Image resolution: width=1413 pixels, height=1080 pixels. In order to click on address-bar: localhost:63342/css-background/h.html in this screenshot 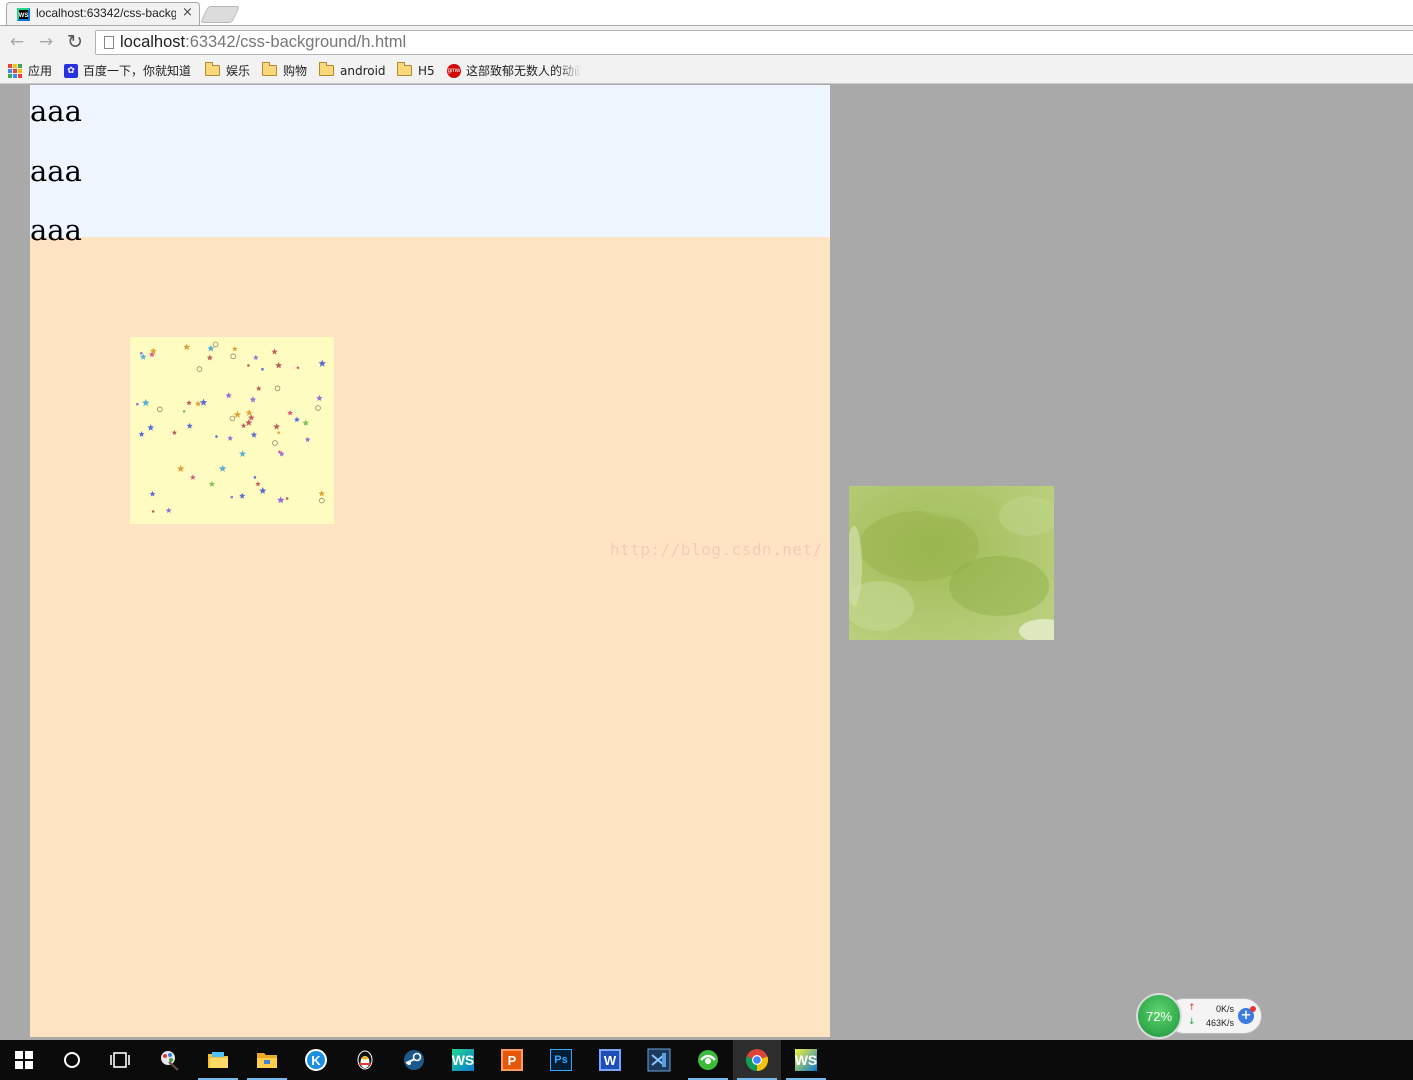, I will do `click(754, 42)`.